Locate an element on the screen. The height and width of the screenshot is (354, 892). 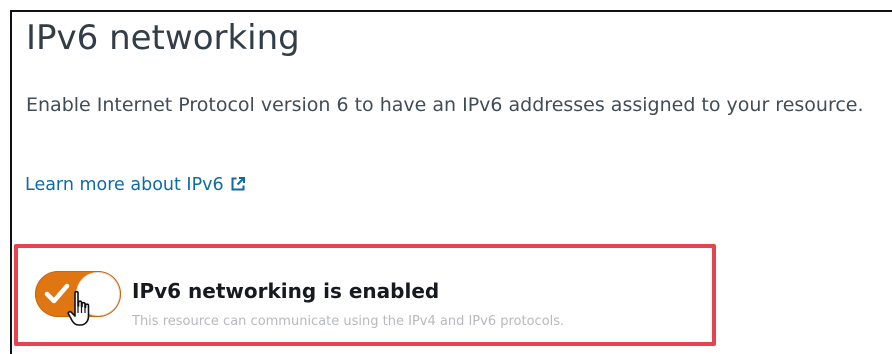
check-icon is located at coordinates (57, 296).